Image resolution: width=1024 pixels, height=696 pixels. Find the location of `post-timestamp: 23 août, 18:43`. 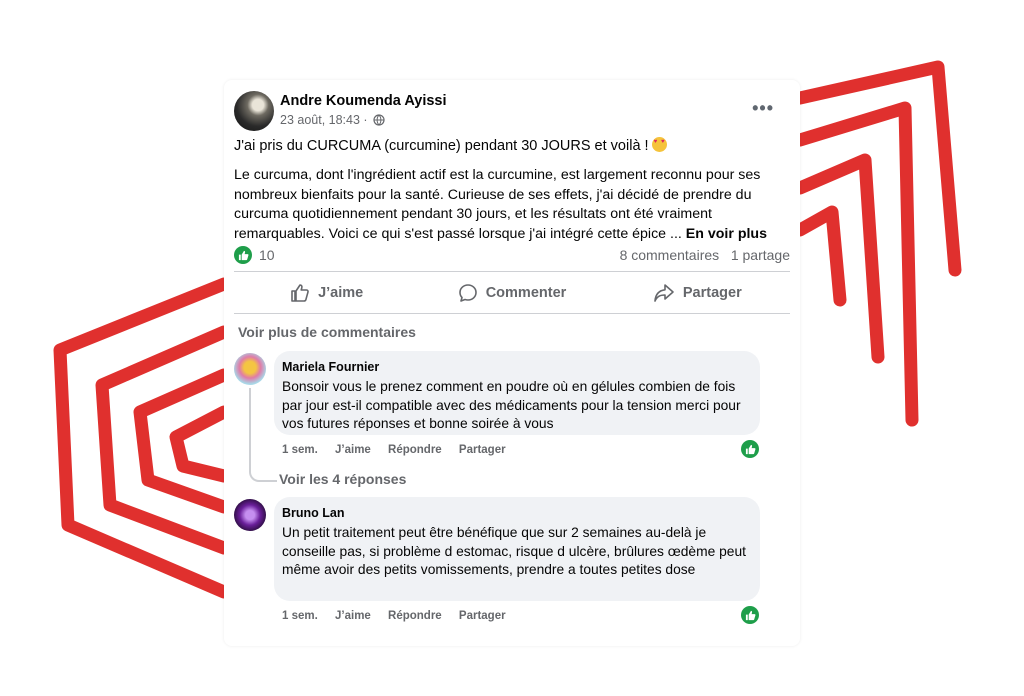

post-timestamp: 23 août, 18:43 is located at coordinates (320, 120).